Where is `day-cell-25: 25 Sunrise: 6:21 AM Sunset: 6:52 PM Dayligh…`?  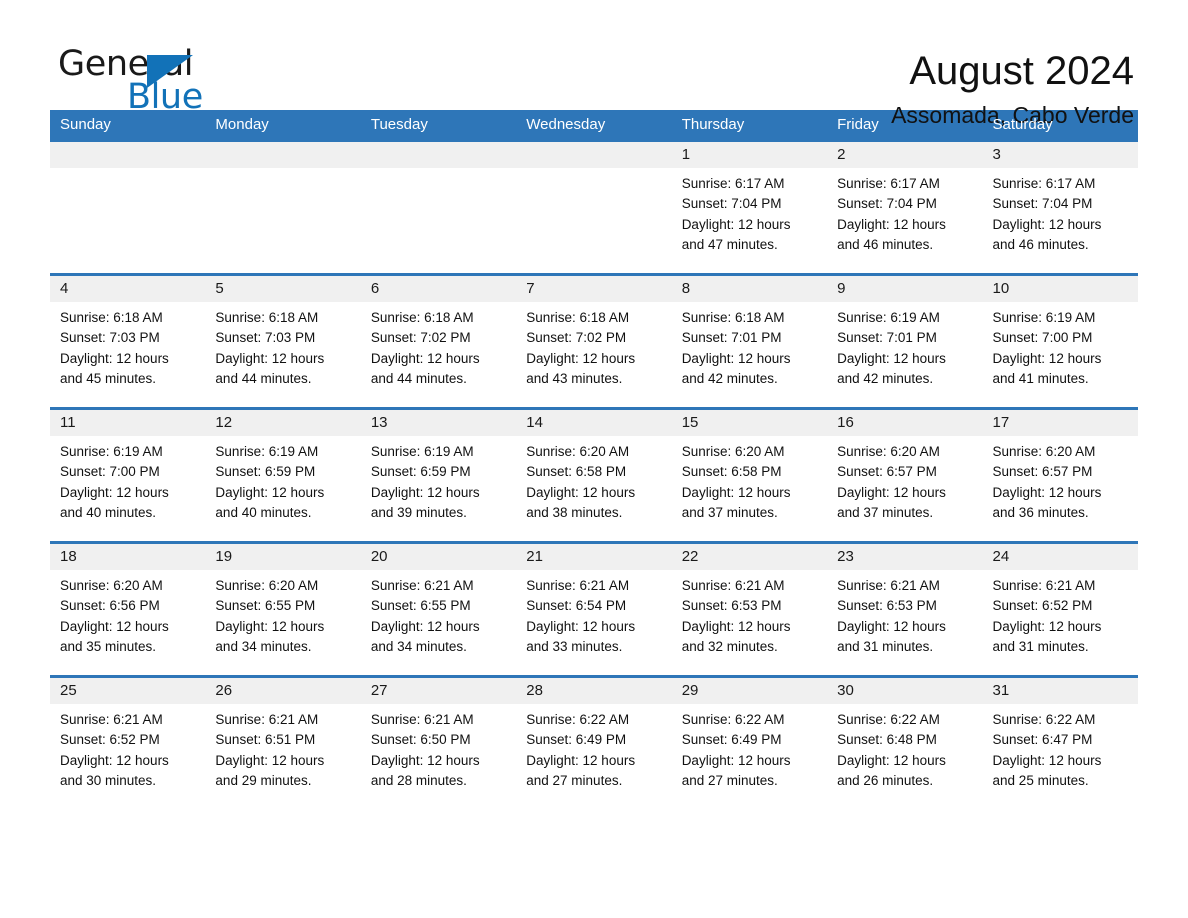
day-cell-25: 25 Sunrise: 6:21 AM Sunset: 6:52 PM Dayligh… is located at coordinates (128, 743).